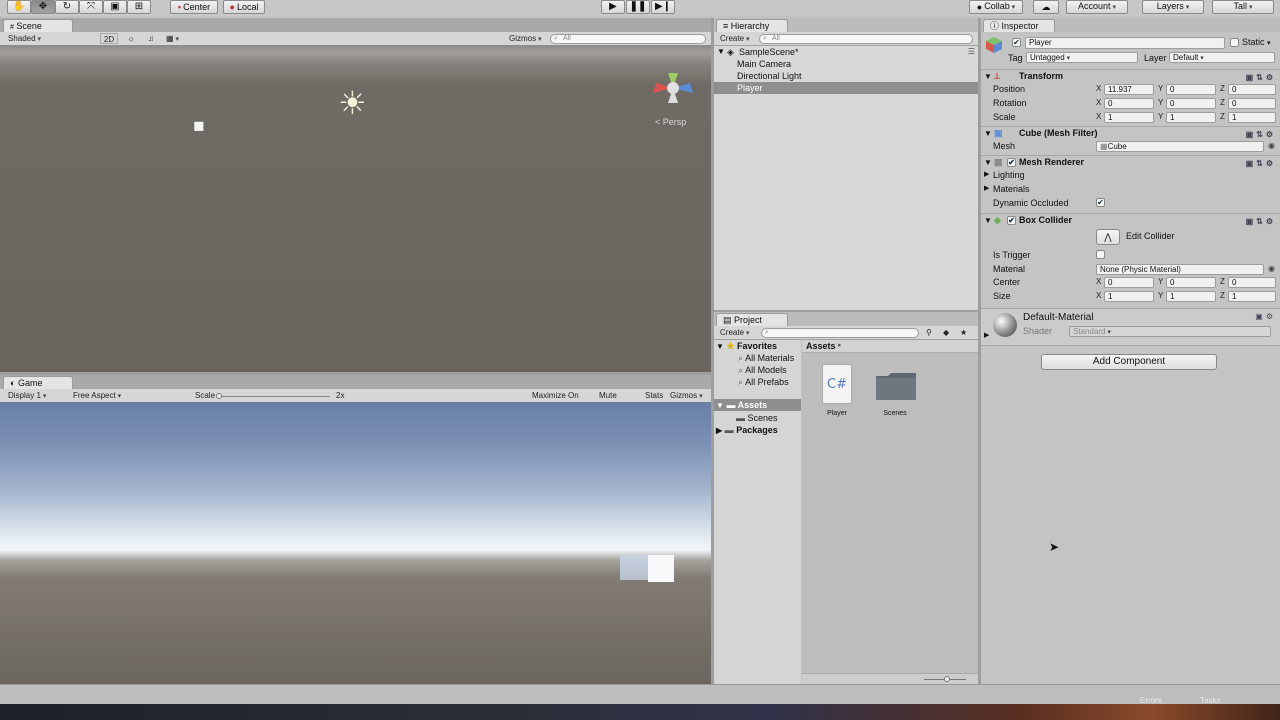 The image size is (1280, 720). I want to click on transform-header: ▼ ⟂ Transform ▣⇅⚙, so click(1130, 76).